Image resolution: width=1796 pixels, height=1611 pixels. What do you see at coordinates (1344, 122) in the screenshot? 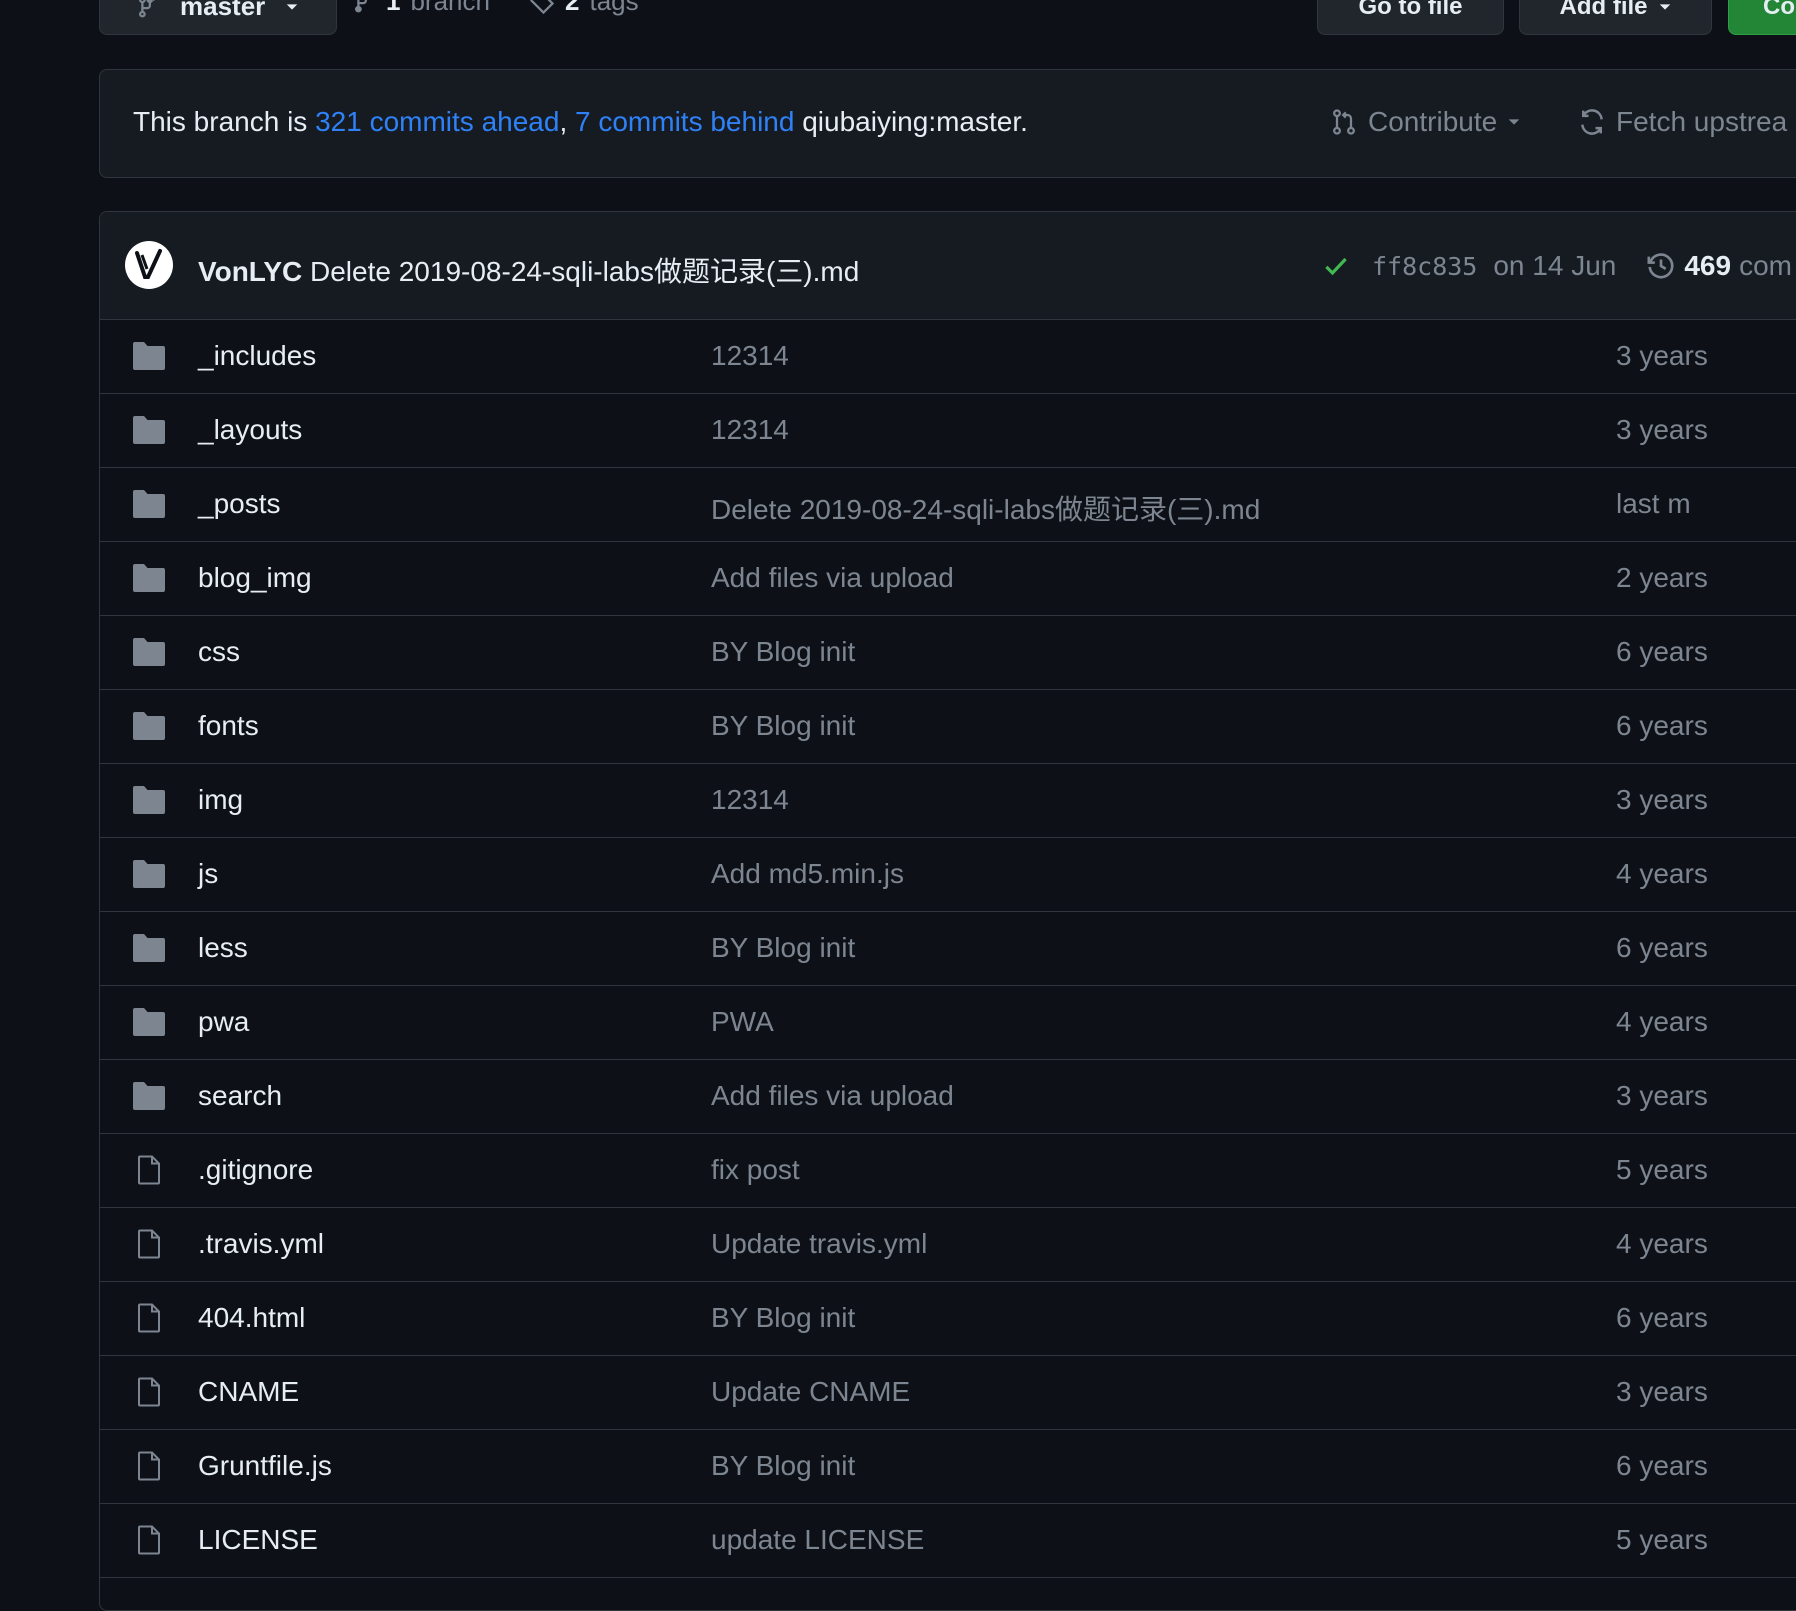
I see `pull-request-icon` at bounding box center [1344, 122].